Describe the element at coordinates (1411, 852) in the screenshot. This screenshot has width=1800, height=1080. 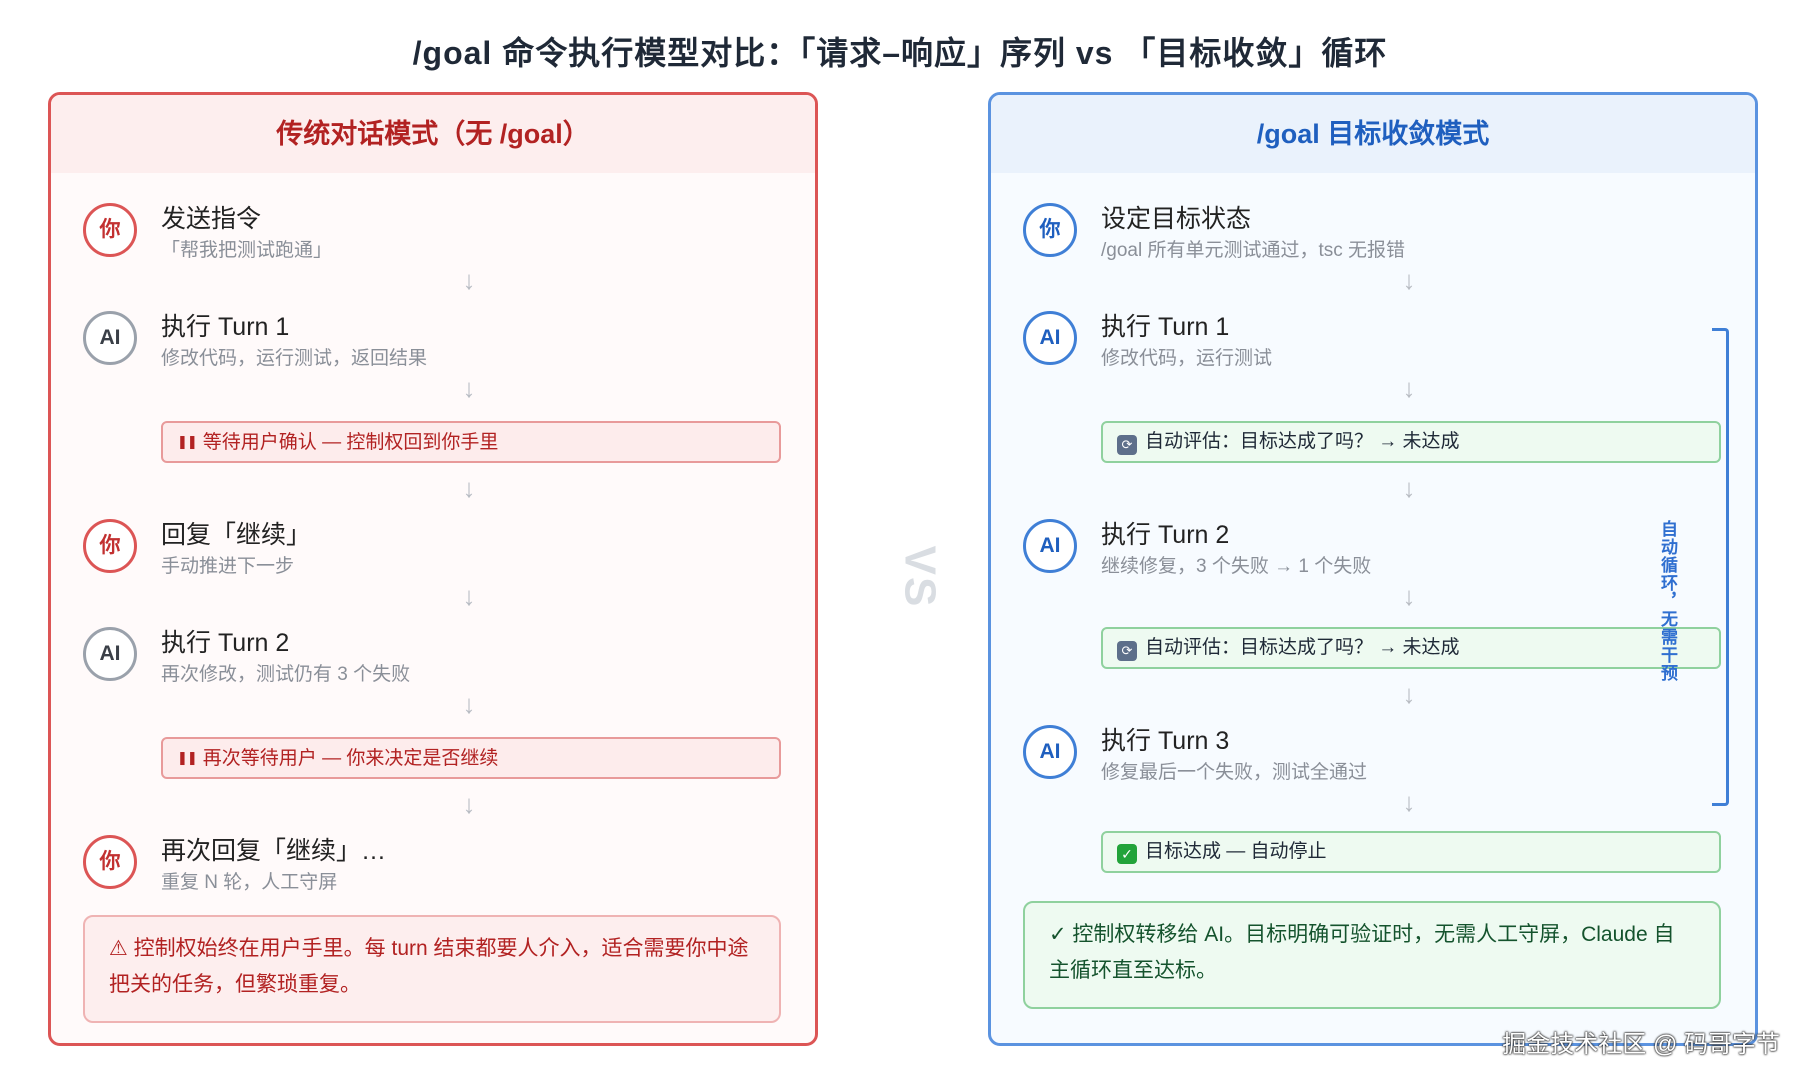
I see `goal-reached-banner: ✓ 目标达成 — 自动停止` at that location.